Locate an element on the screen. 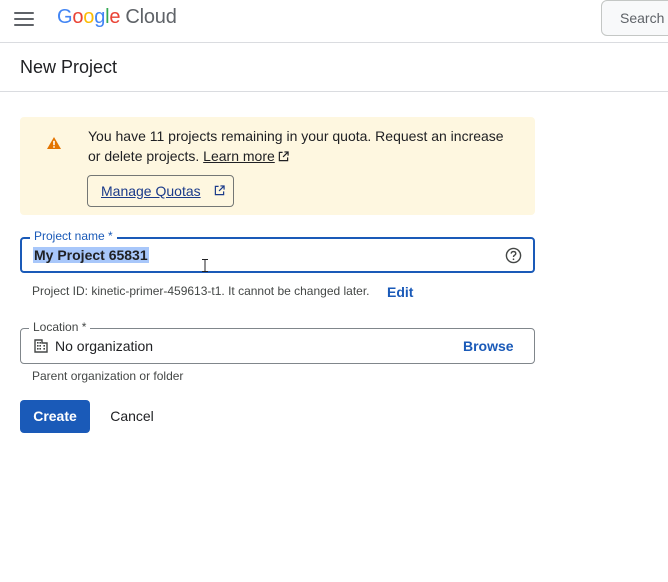  location-label: Location * is located at coordinates (60, 327).